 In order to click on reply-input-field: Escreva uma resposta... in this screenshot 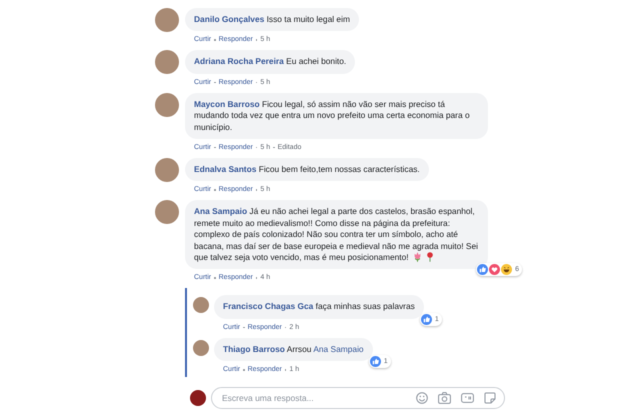, I will do `click(314, 398)`.